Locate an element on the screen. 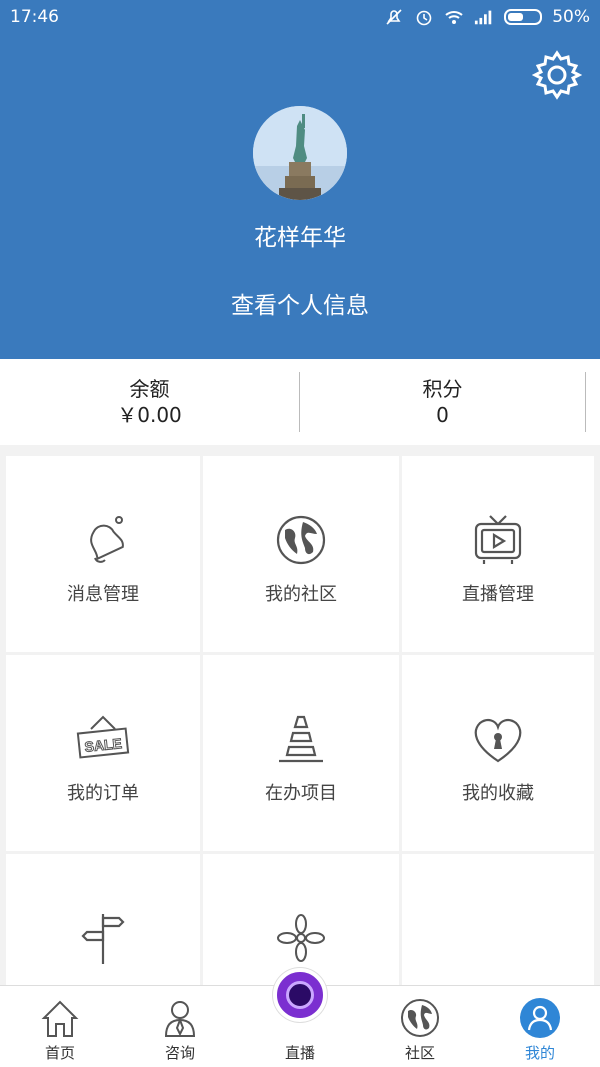  tile-label: 消息管理 is located at coordinates (103, 594).